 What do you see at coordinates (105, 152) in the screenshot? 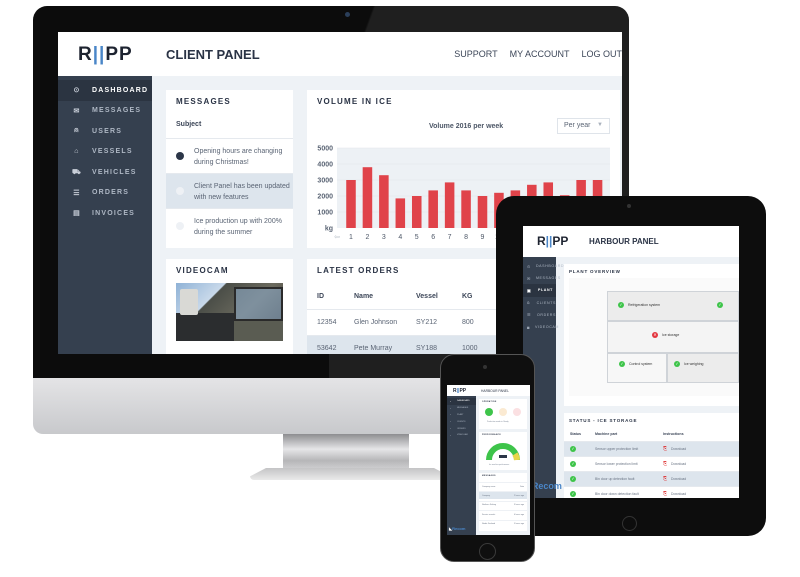
I see `sidebar-item-vessels: ⌂ VESSELS` at bounding box center [105, 152].